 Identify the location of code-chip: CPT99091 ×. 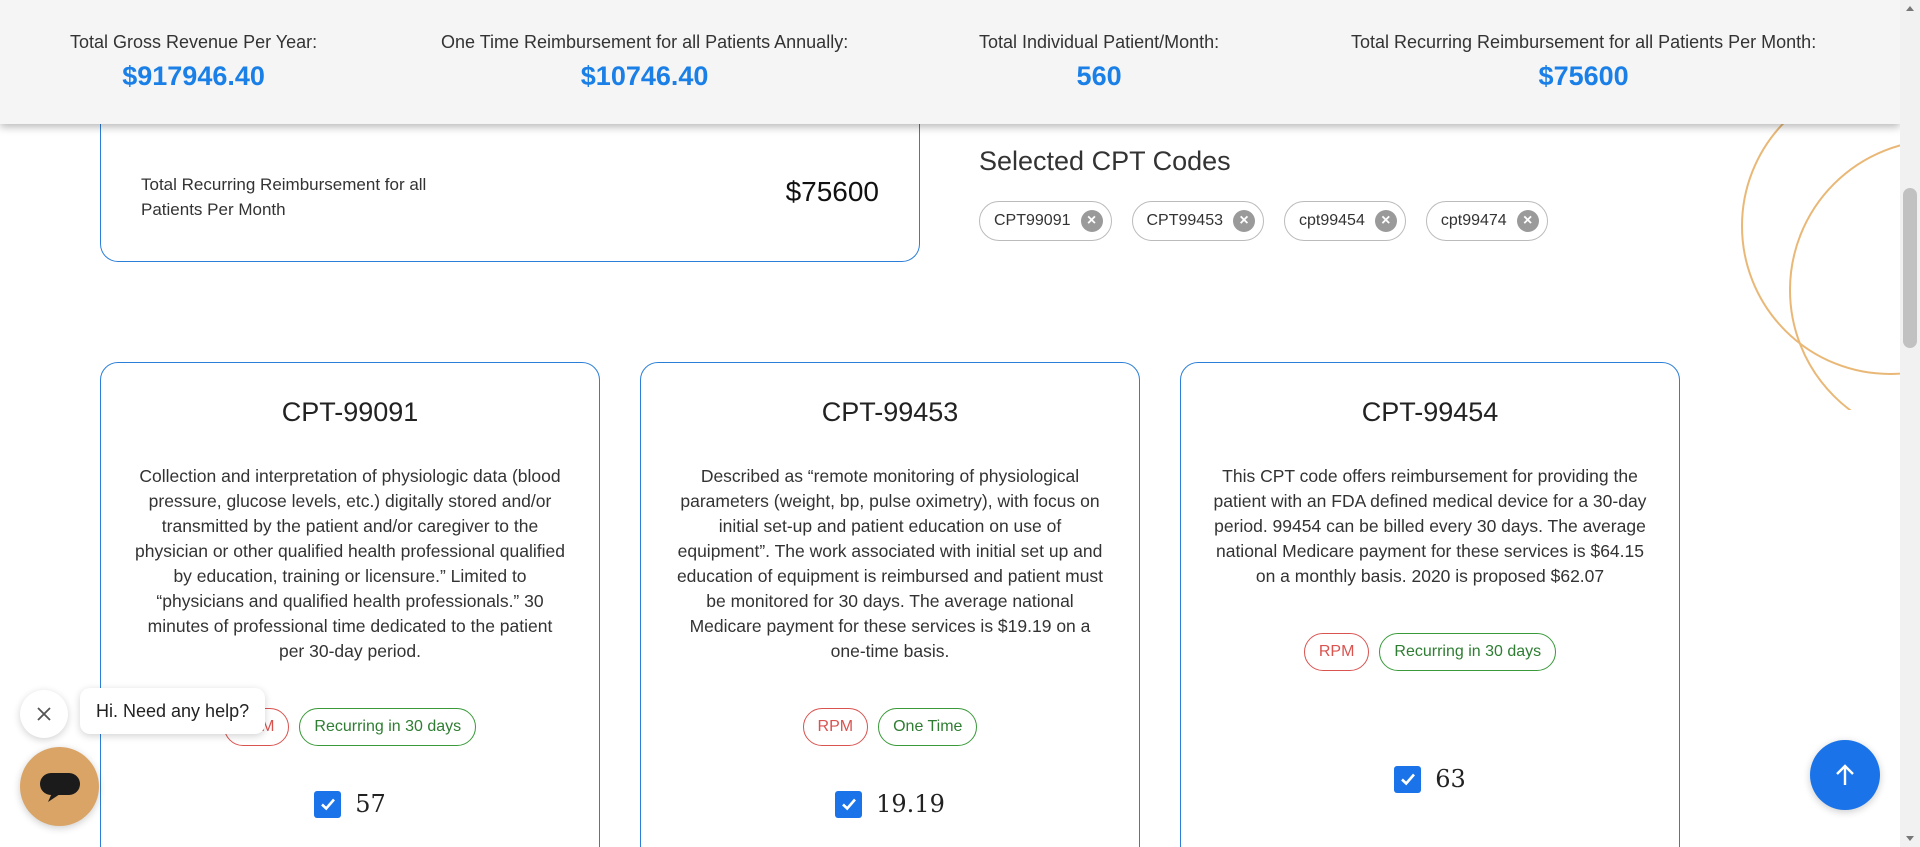
(1045, 221).